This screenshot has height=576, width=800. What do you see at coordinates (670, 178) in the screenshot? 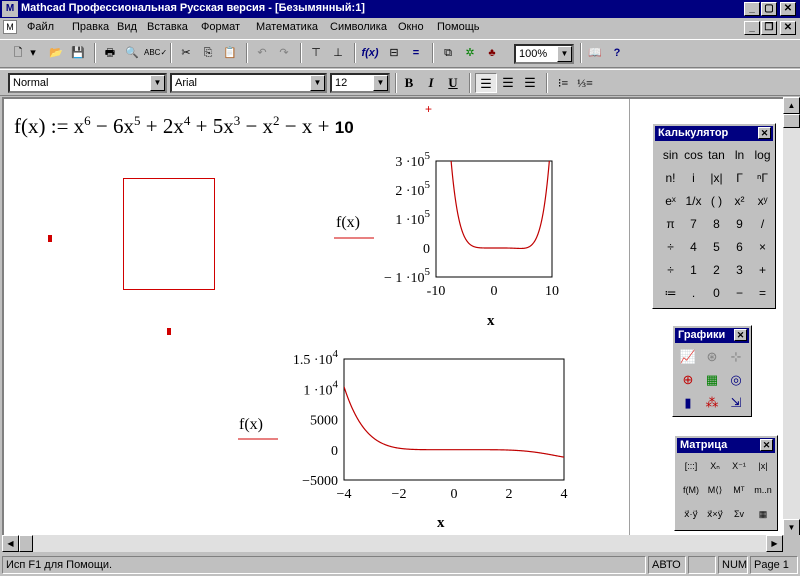
I see `calculator-key: n!` at bounding box center [670, 178].